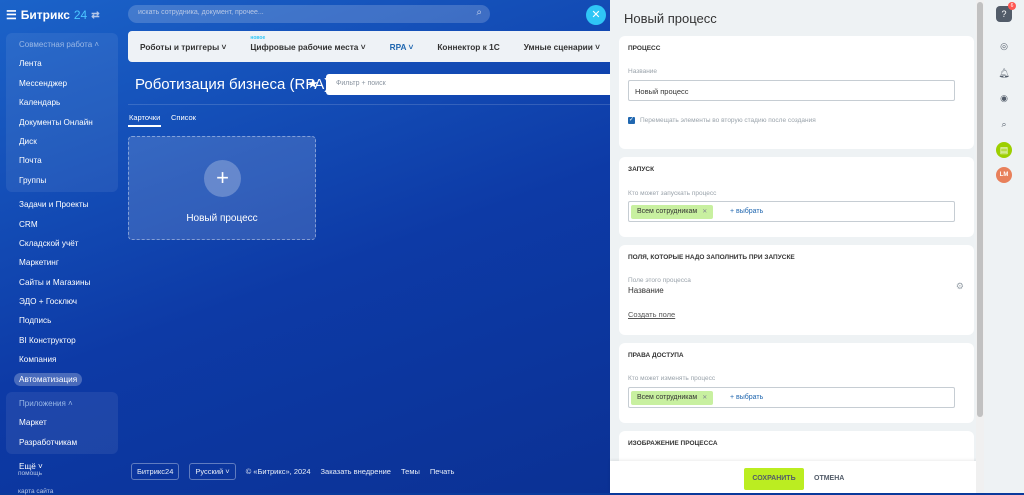 This screenshot has width=1024, height=495. I want to click on sidebar-group-title: Приложения ˄, so click(62, 403).